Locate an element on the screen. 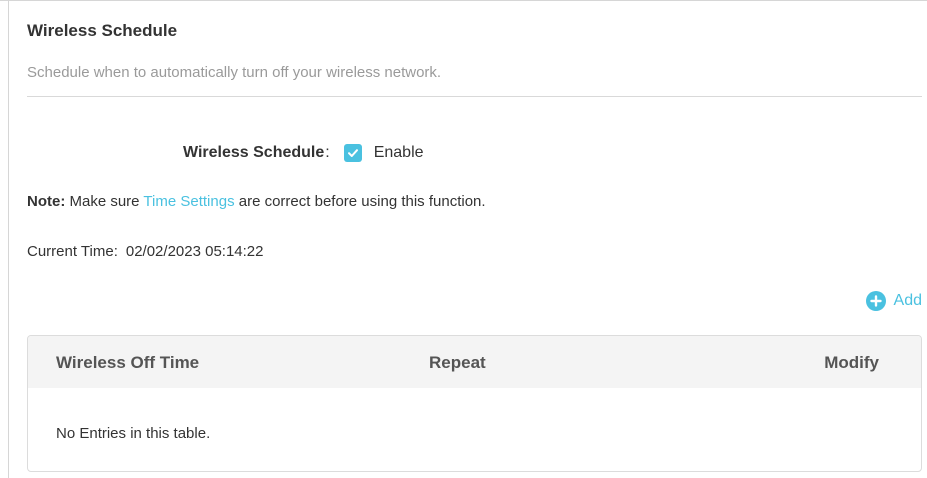 The image size is (927, 478). enable-checkbox is located at coordinates (352, 153).